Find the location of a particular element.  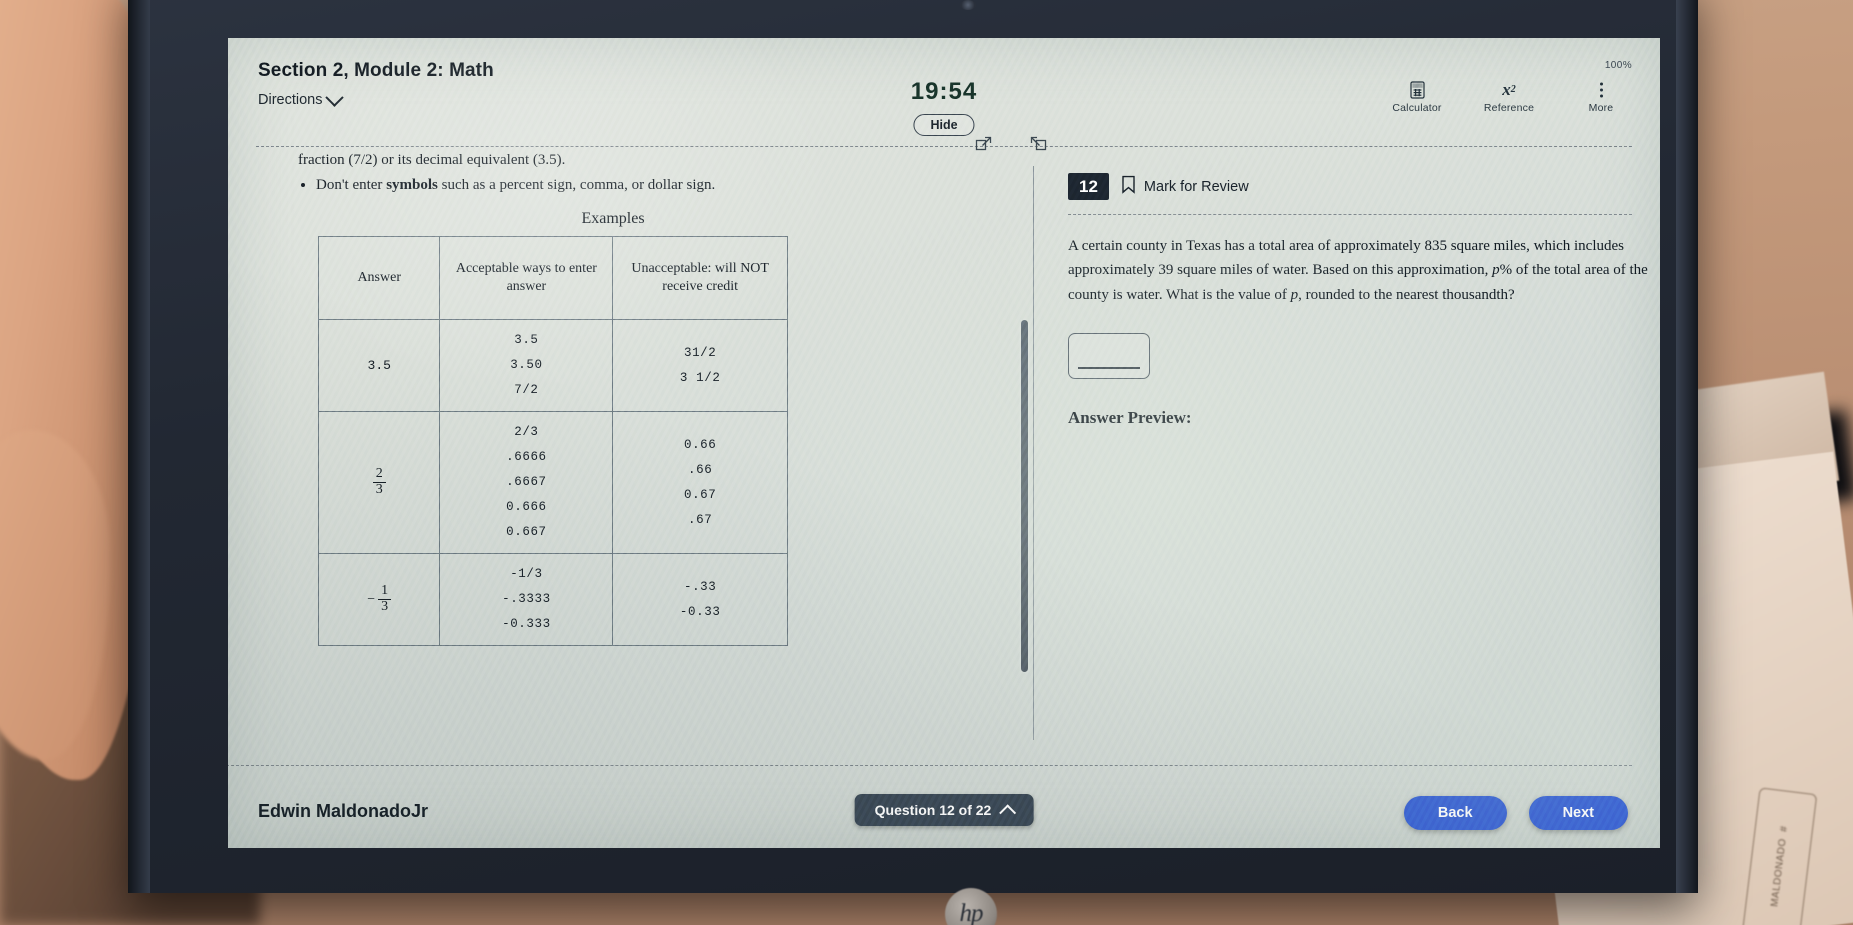

cell-unacceptable: -.33 -0.33 is located at coordinates (700, 599).